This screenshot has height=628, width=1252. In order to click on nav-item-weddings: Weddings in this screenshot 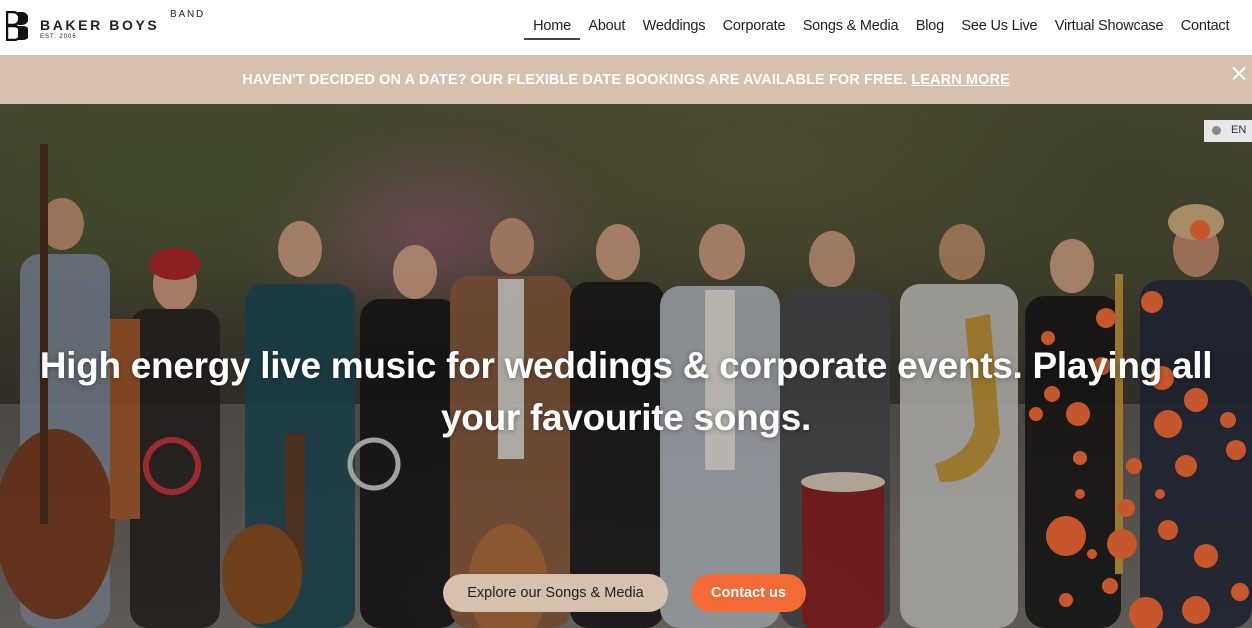, I will do `click(674, 26)`.